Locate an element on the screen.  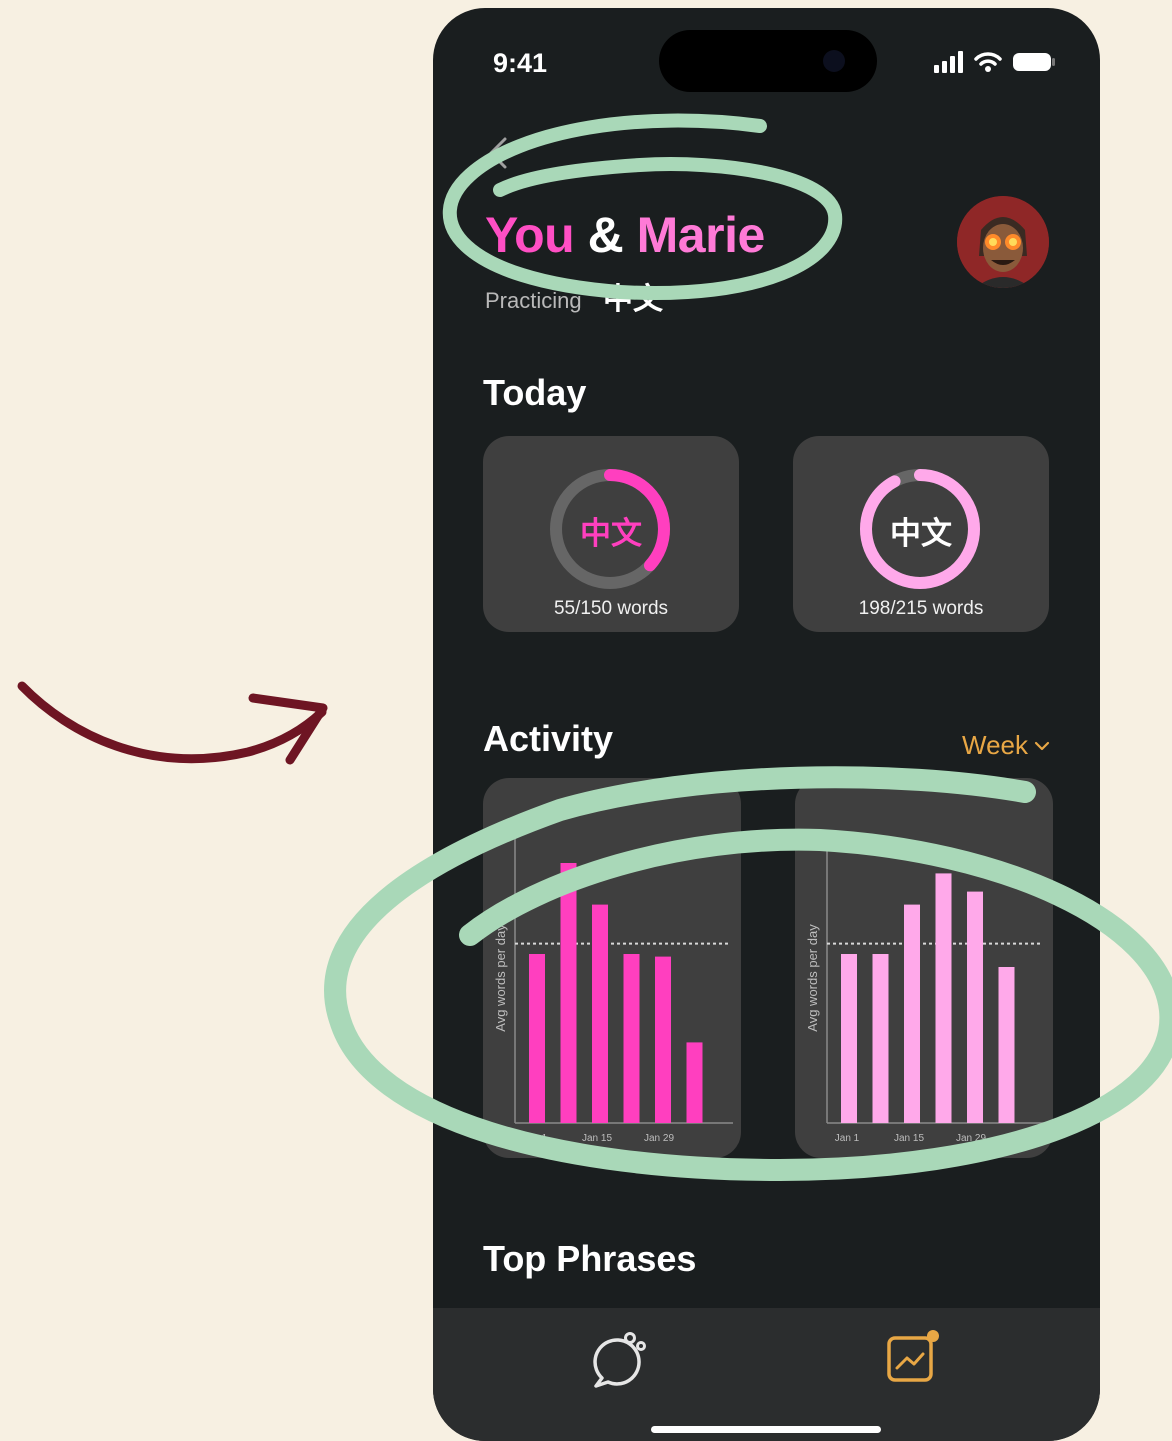
chevron-down-icon is located at coordinates (1042, 745).